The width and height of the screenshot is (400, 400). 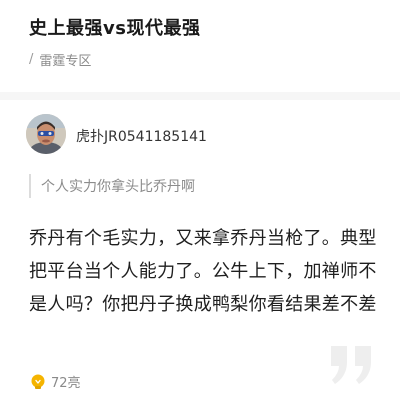 I want to click on section-name: 雷霆专区, so click(x=65, y=61).